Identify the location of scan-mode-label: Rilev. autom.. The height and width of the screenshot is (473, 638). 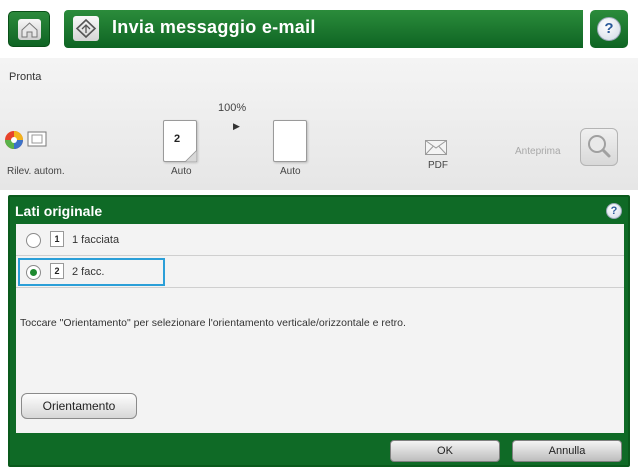
(36, 171).